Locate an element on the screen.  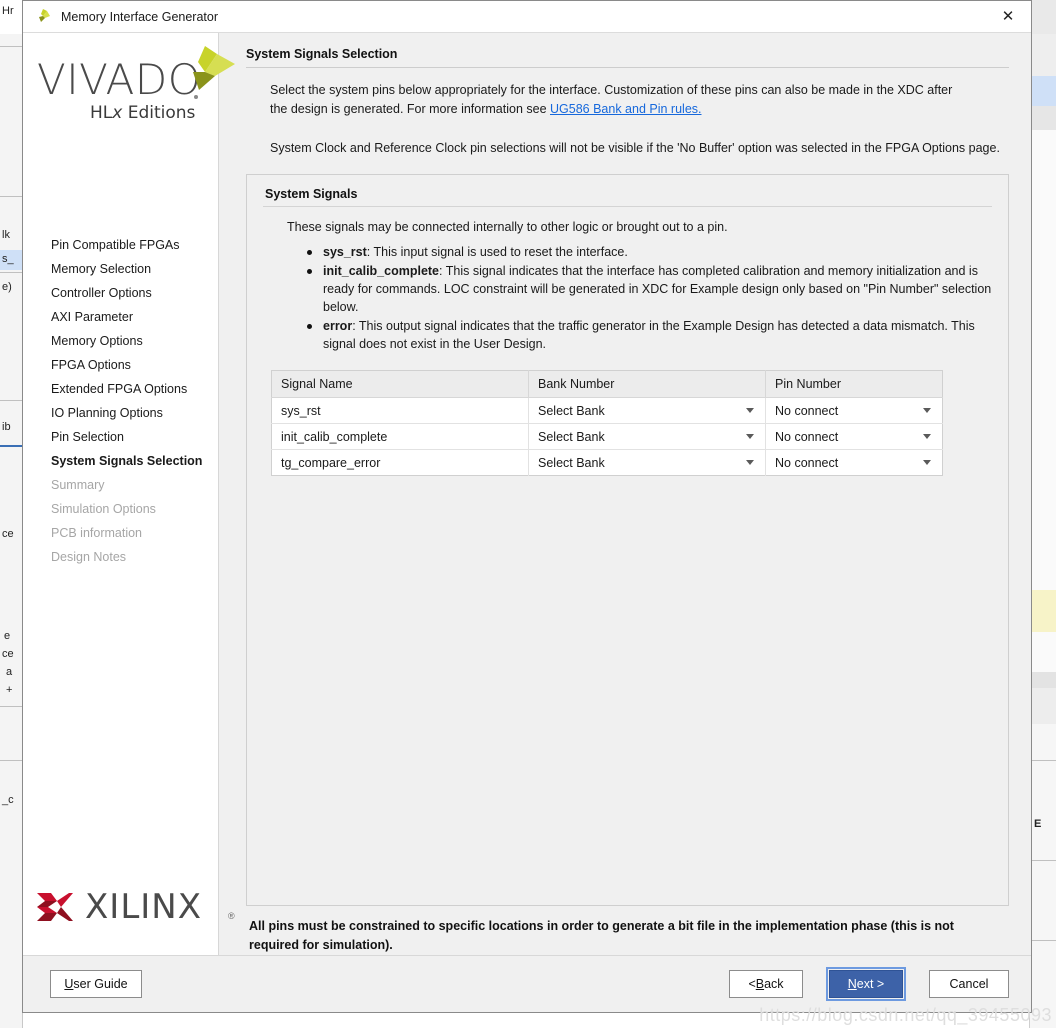
pin-select-tg-compare-error: No connect is located at coordinates (854, 463).